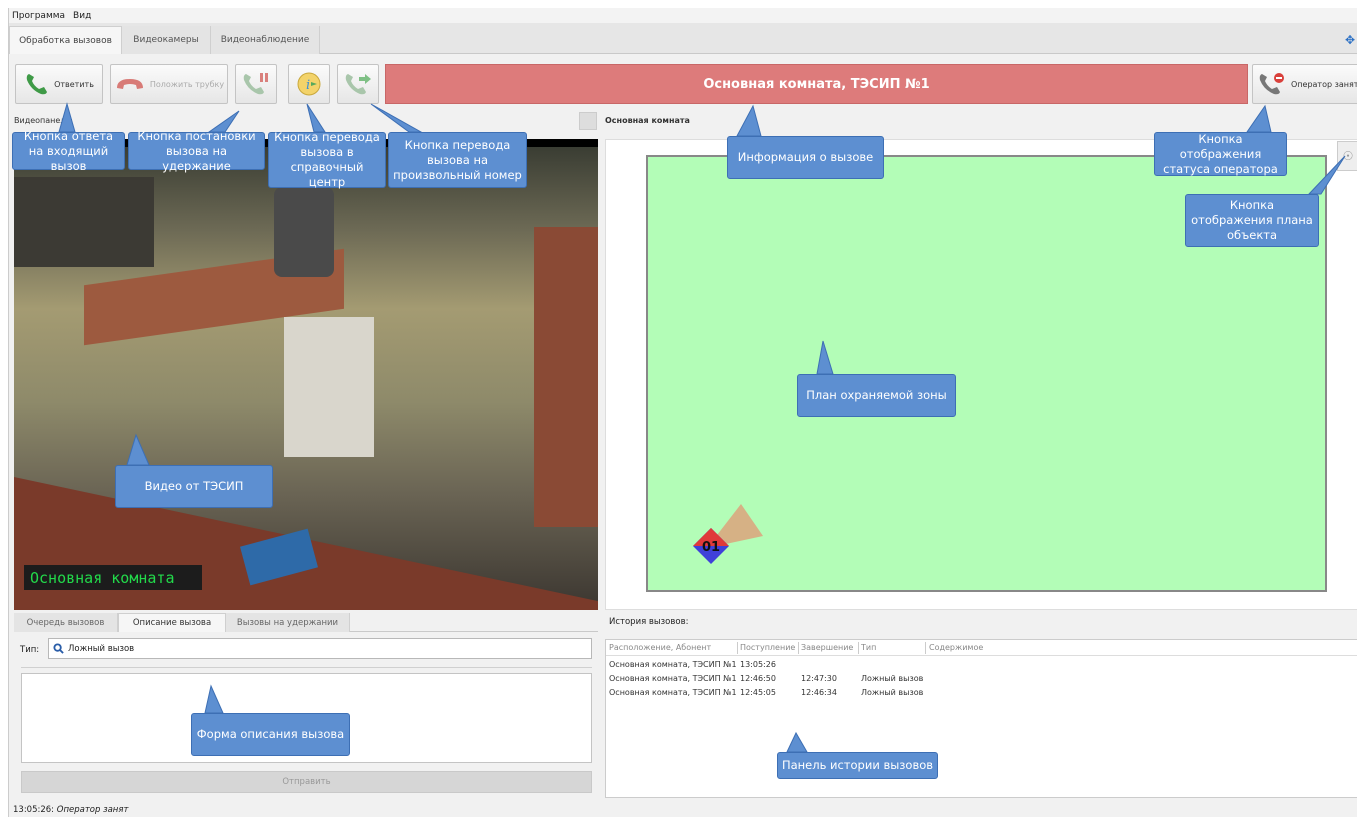  I want to click on transfer-number-button, so click(358, 84).